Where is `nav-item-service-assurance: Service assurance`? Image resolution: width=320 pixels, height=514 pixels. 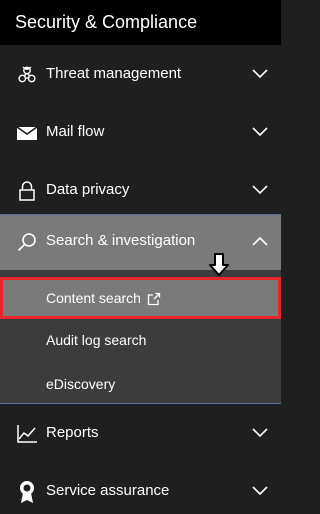 nav-item-service-assurance: Service assurance is located at coordinates (140, 488).